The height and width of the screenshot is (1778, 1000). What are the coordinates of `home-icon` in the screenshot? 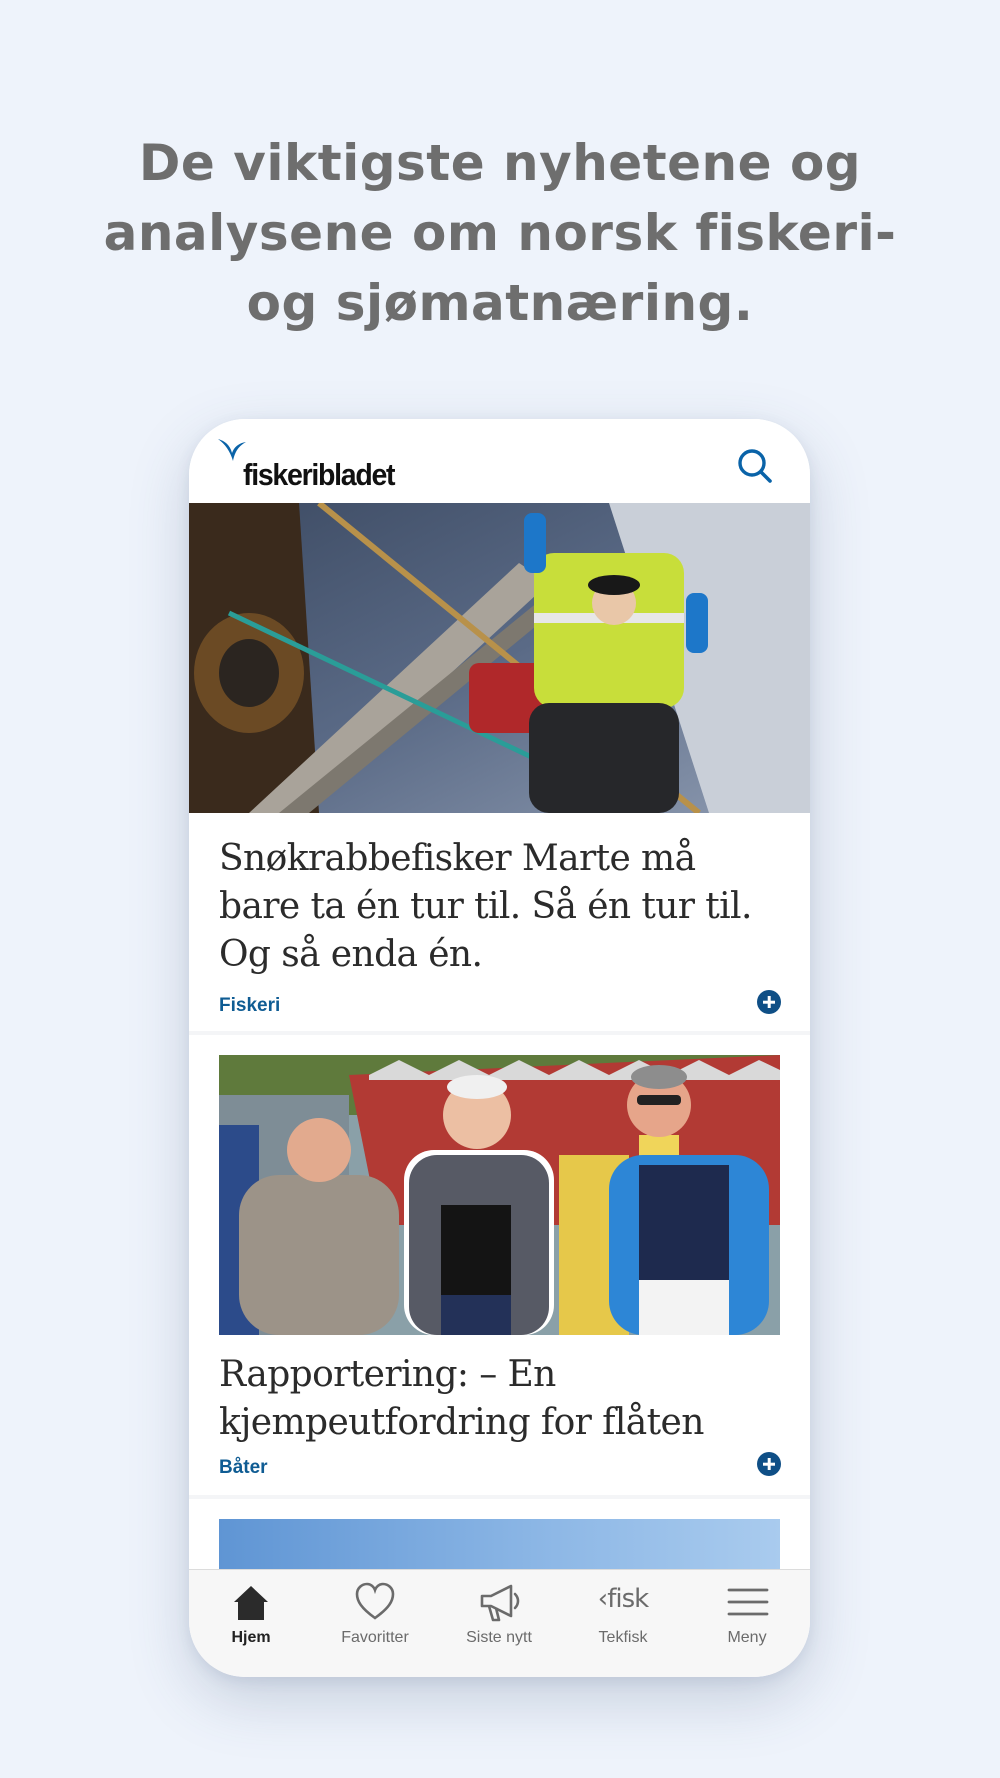 It's located at (251, 1603).